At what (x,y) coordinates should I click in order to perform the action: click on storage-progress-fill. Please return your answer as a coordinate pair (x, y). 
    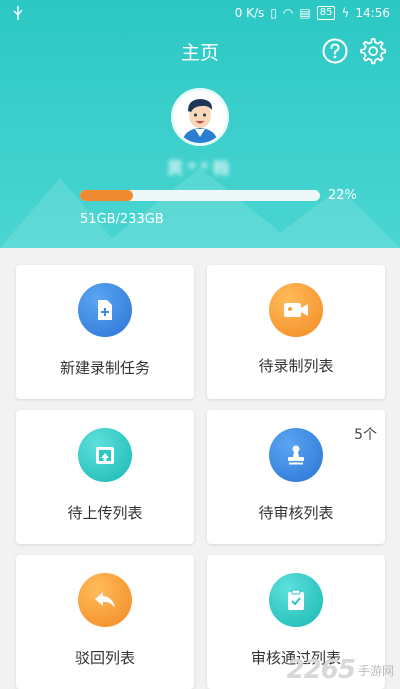
    Looking at the image, I should click on (106, 195).